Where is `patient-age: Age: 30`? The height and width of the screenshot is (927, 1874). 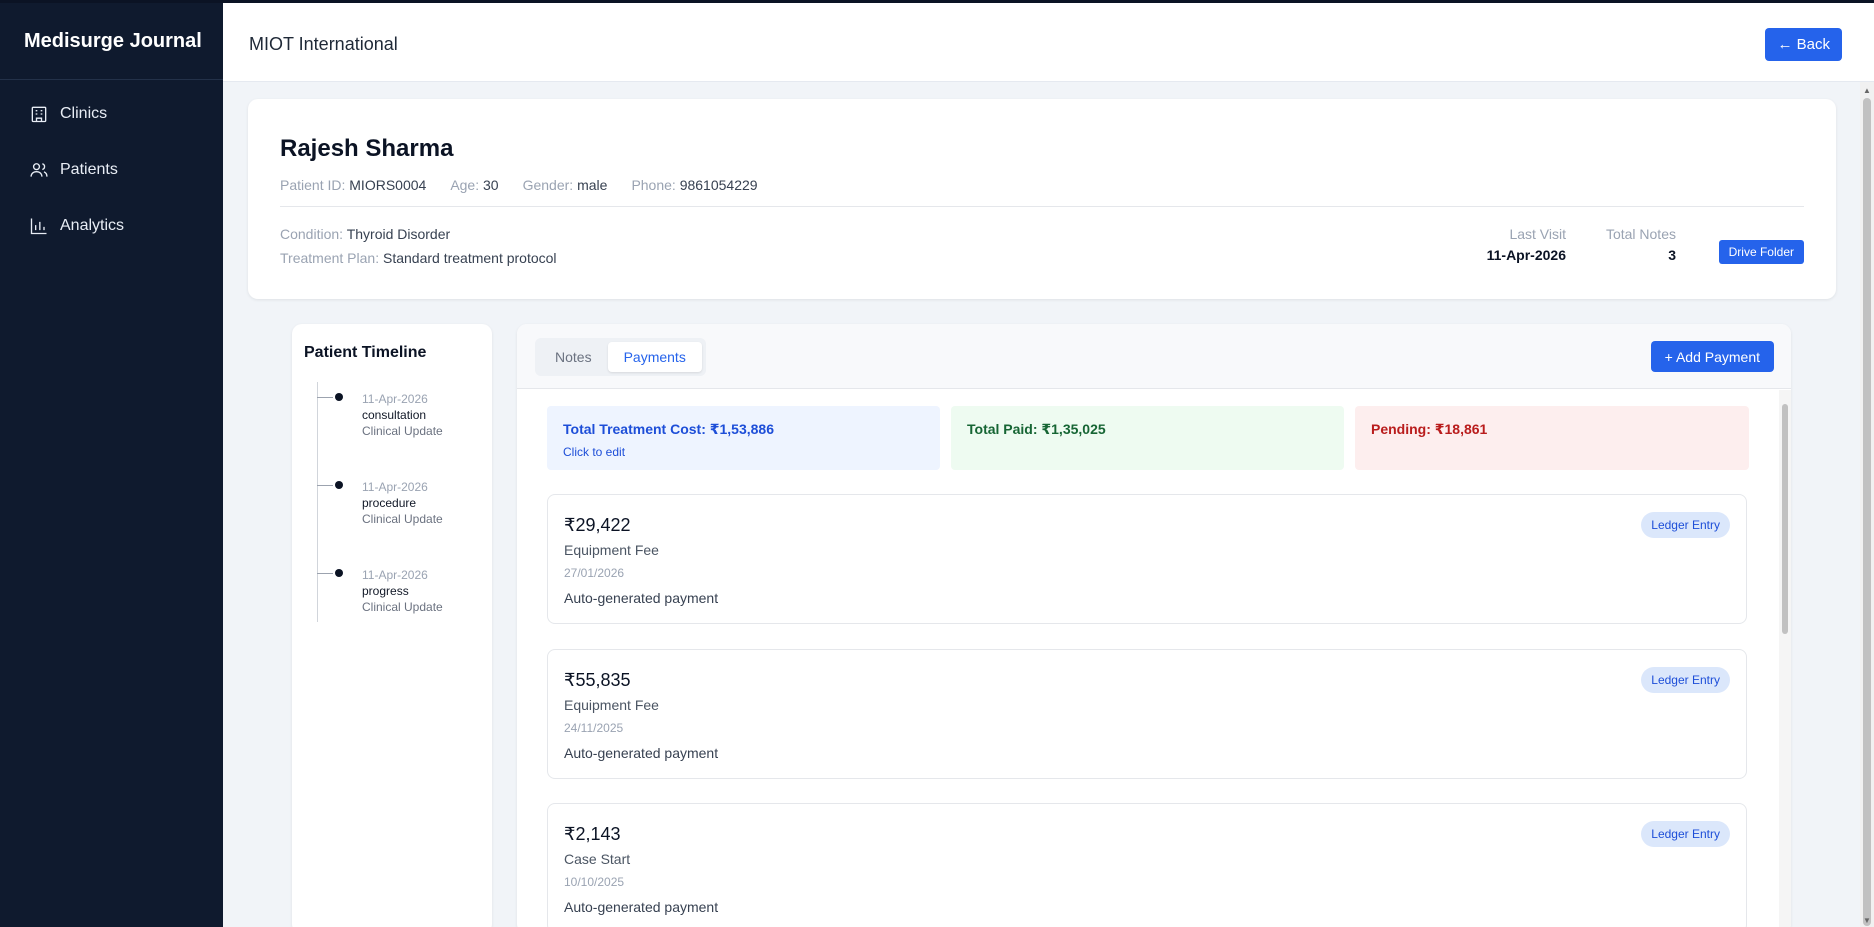
patient-age: Age: 30 is located at coordinates (474, 185).